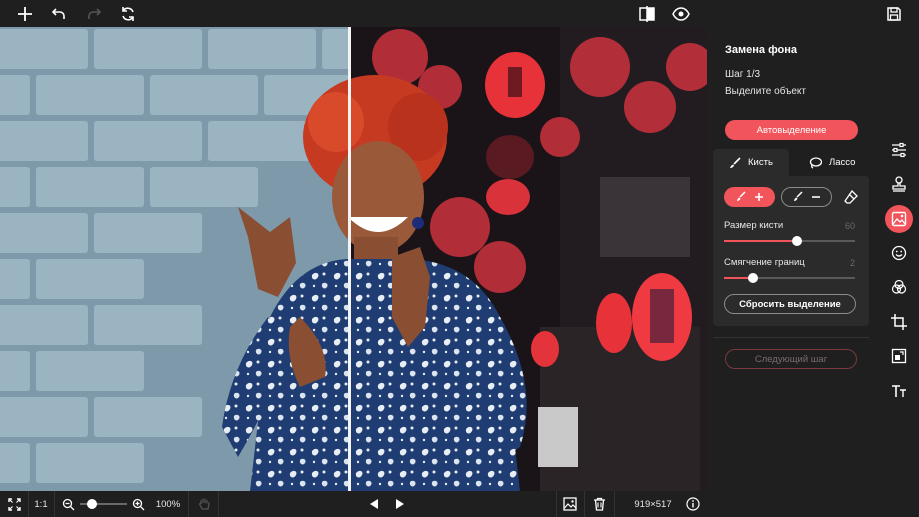 The height and width of the screenshot is (517, 919). I want to click on zoom-out-icon, so click(68, 504).